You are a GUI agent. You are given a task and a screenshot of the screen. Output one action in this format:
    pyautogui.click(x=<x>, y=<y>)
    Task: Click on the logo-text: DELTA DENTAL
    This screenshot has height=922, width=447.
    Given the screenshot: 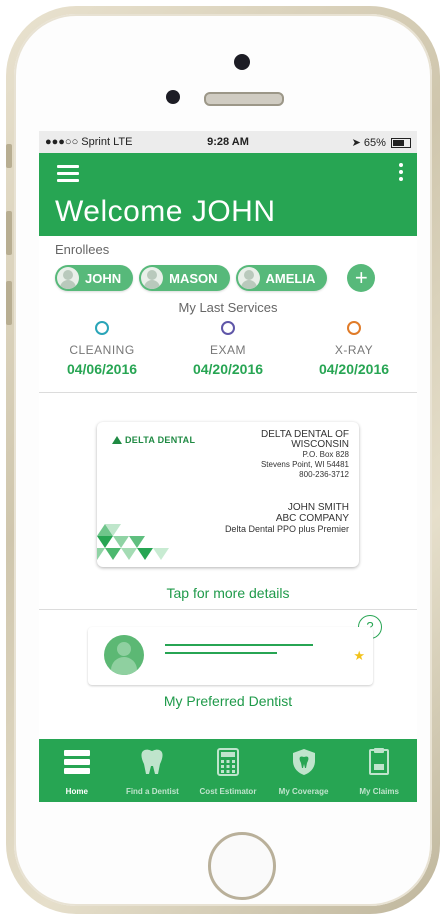 What is the action you would take?
    pyautogui.click(x=160, y=440)
    